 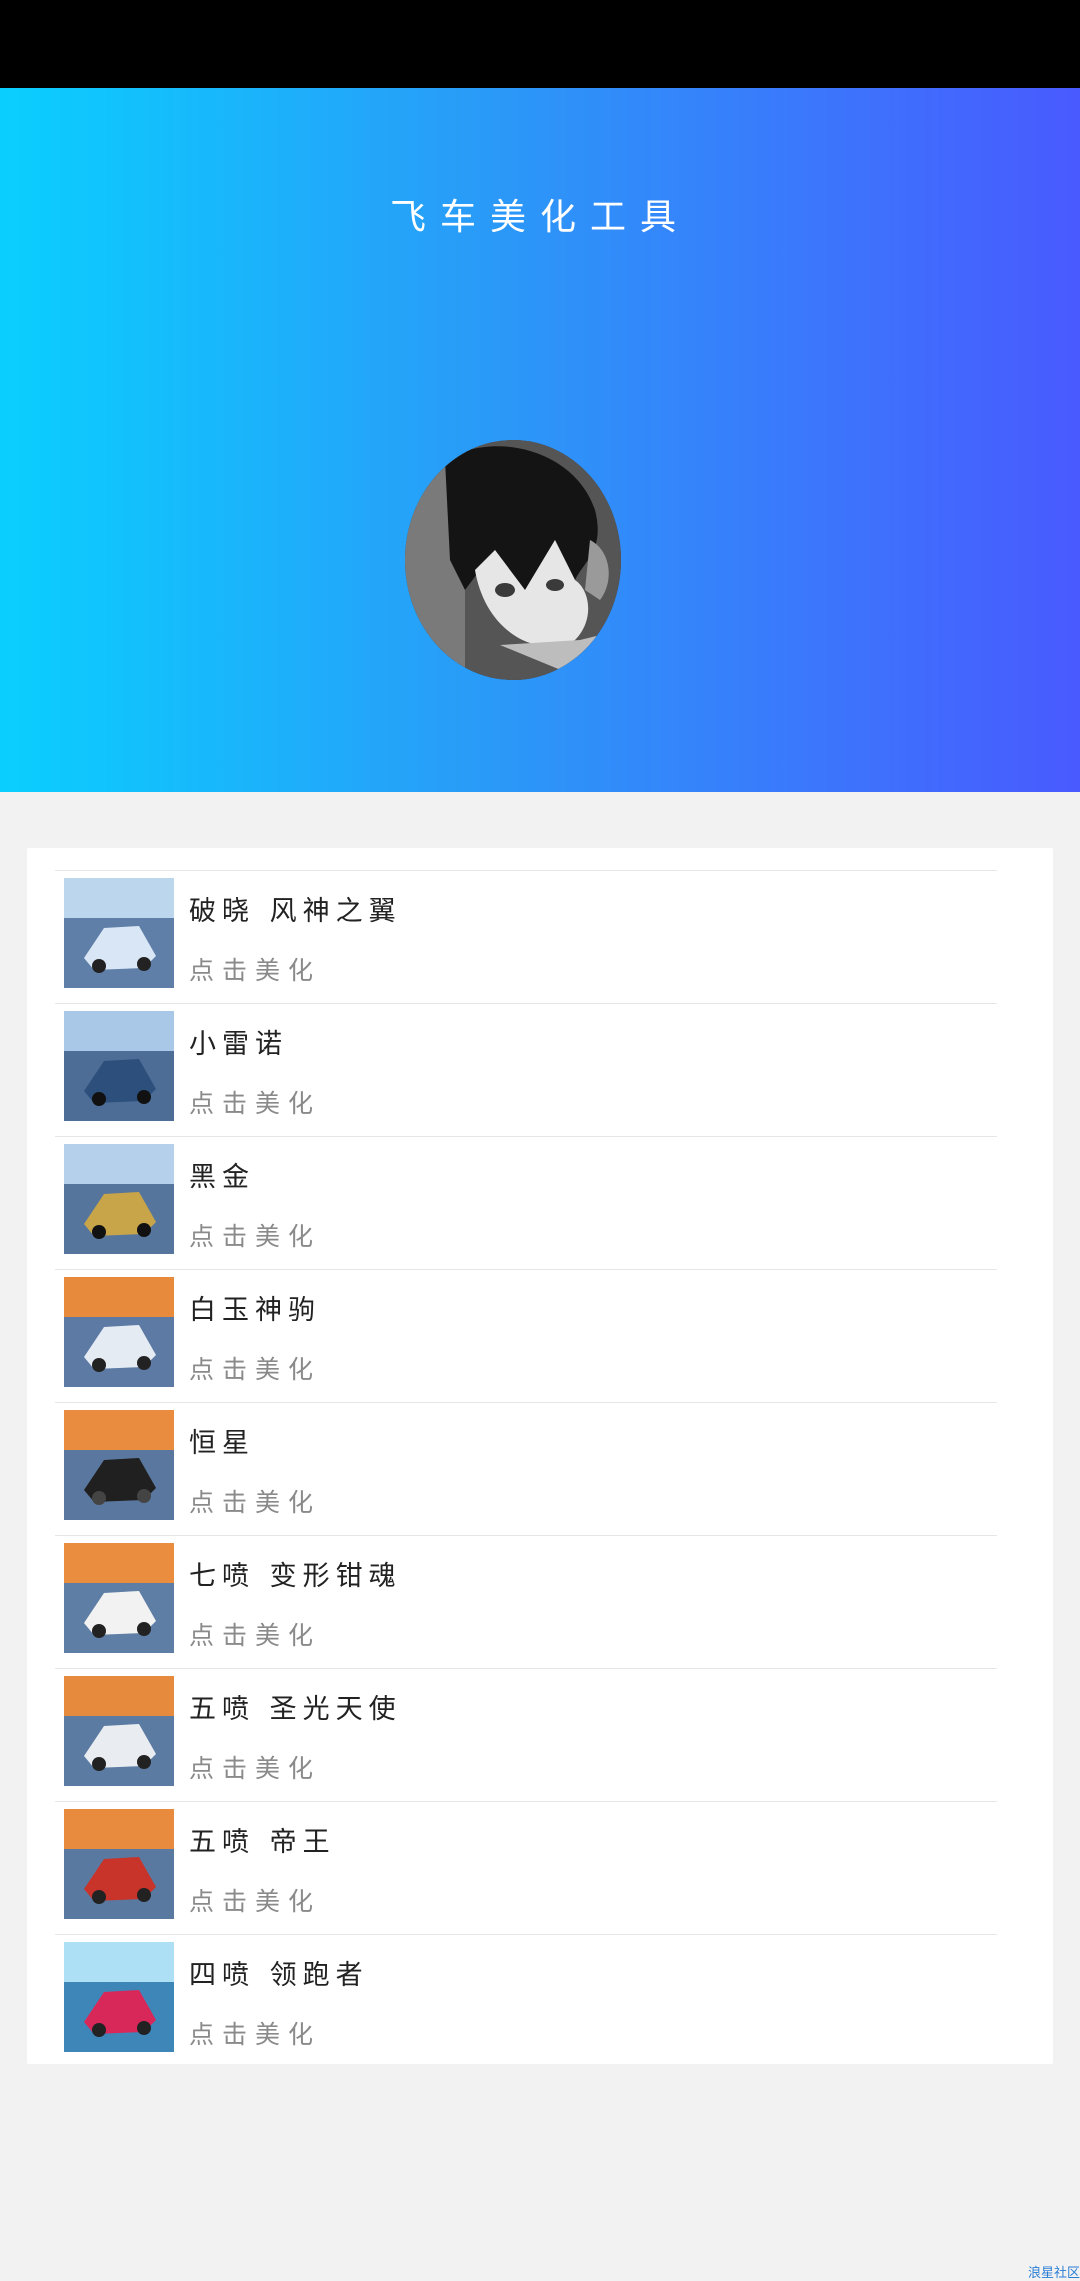 I want to click on list-item: 小雷诺 点击美化, so click(x=526, y=1069).